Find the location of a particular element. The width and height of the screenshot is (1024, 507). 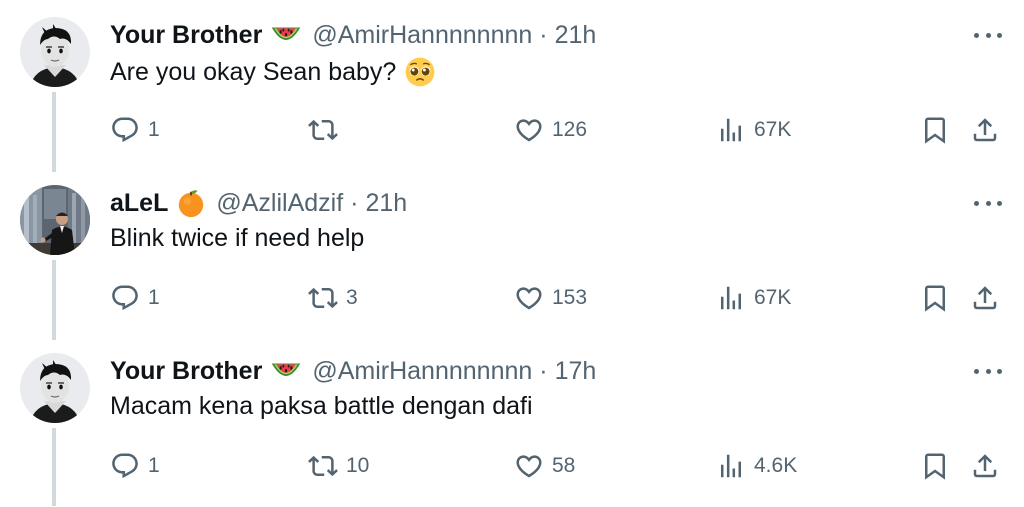

retweet-count: 10 is located at coordinates (358, 465).